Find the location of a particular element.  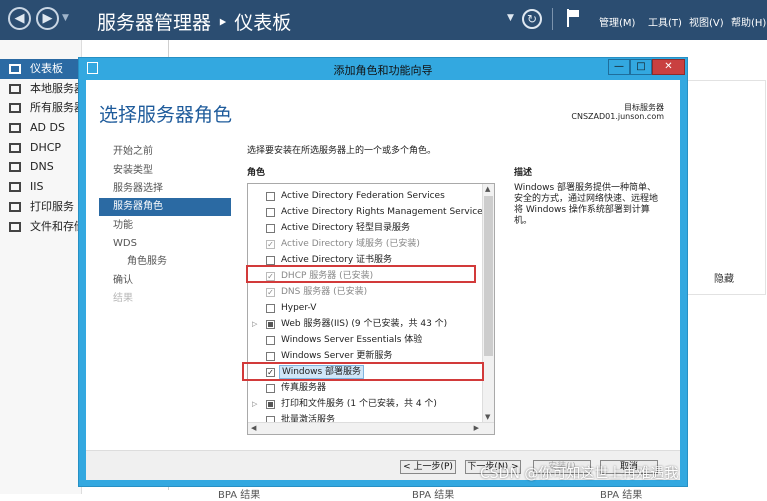

role-item-fax: 传真服务器 is located at coordinates (365, 388).